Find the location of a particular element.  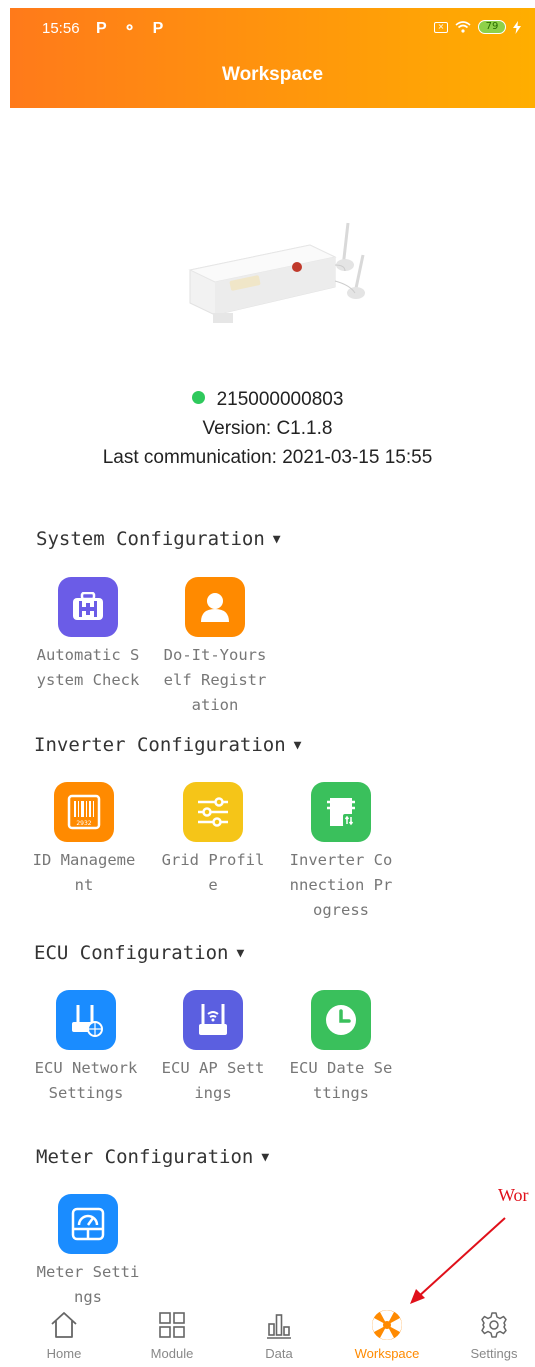

tab-module: Module is located at coordinates (172, 1334).